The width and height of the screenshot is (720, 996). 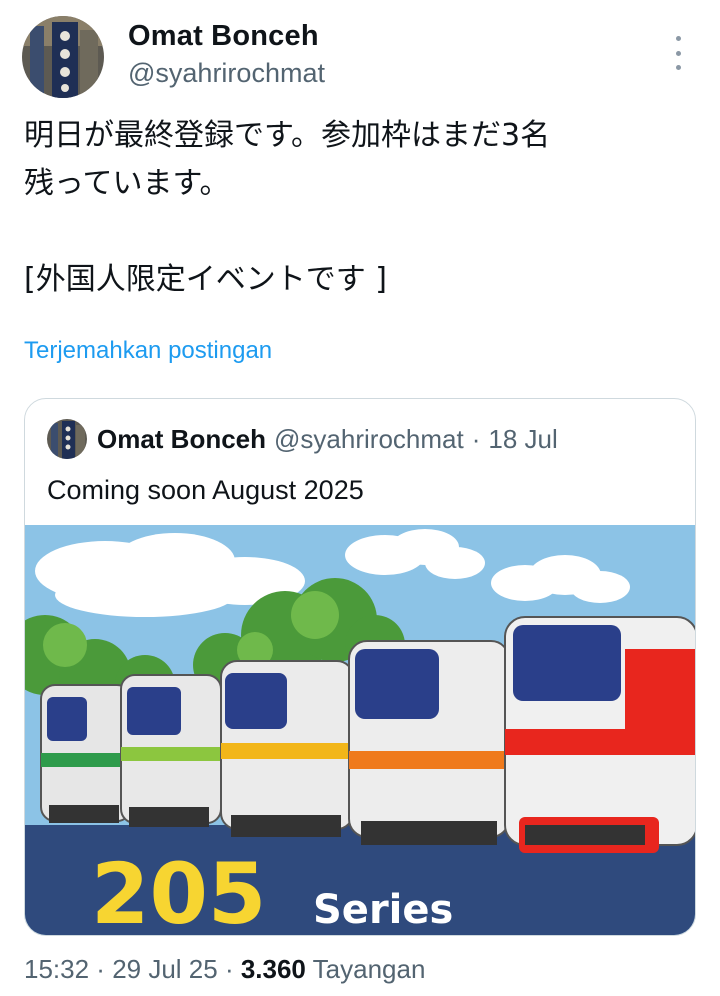 I want to click on train-green, so click(x=86, y=753).